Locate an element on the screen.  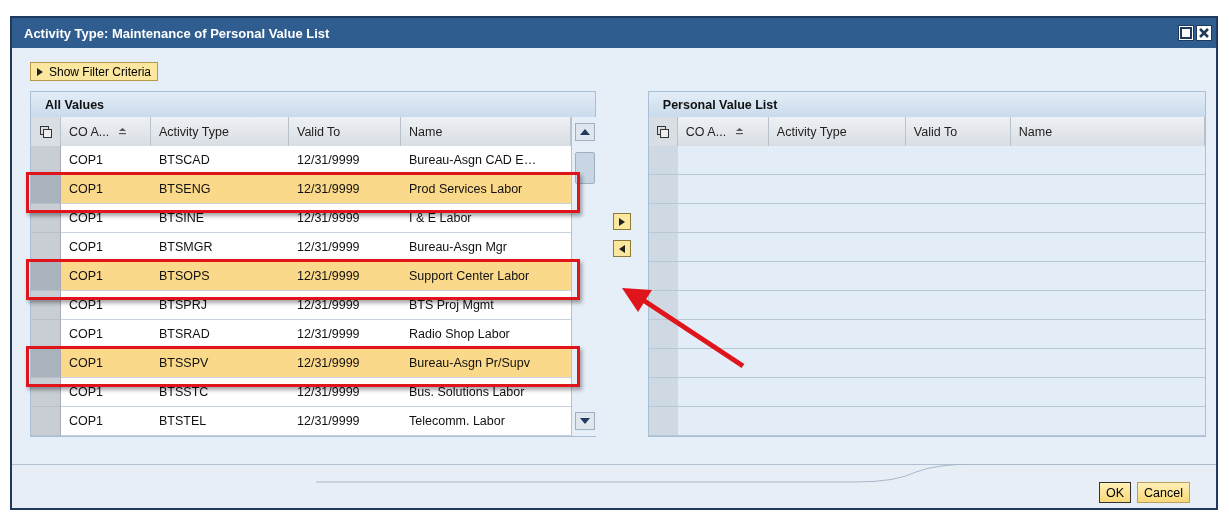
scroll-down-button is located at coordinates (584, 421).